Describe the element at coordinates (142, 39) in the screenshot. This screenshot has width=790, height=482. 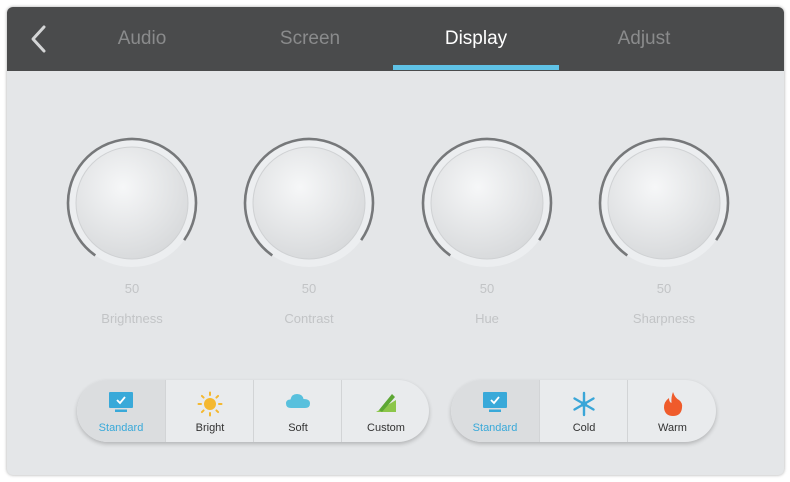
I see `tab-audio: Audio` at that location.